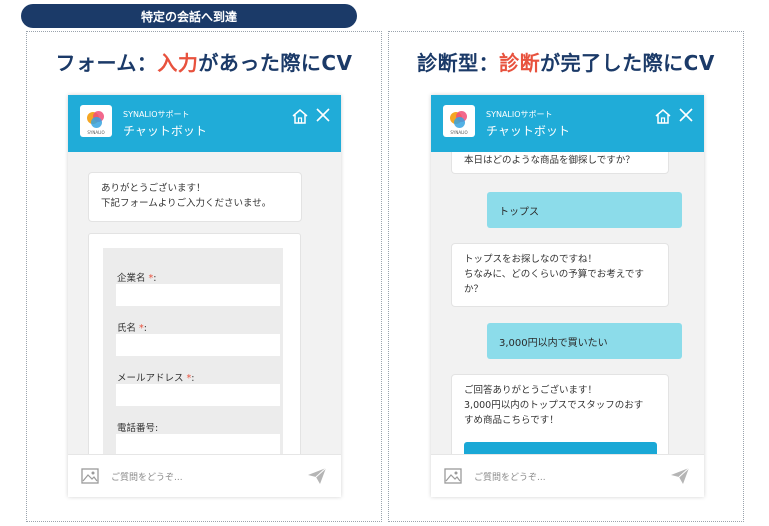  What do you see at coordinates (584, 210) in the screenshot?
I see `user-message: トップス` at bounding box center [584, 210].